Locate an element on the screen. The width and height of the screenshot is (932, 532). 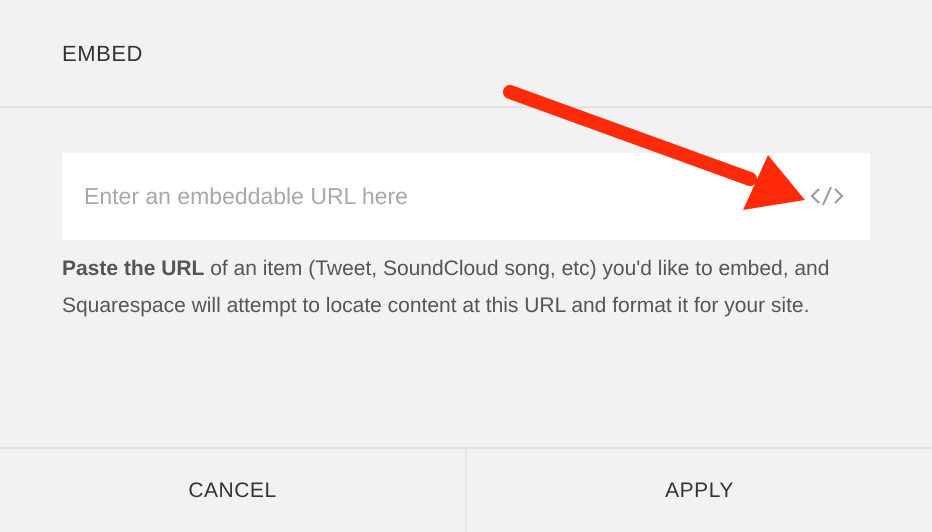
help-text: Paste the URL of an item (Tweet, SoundCloud song, etc) you'd like to embed, and Squarespace will attempt to locate content at this URL and format it for your site. is located at coordinates (446, 287).